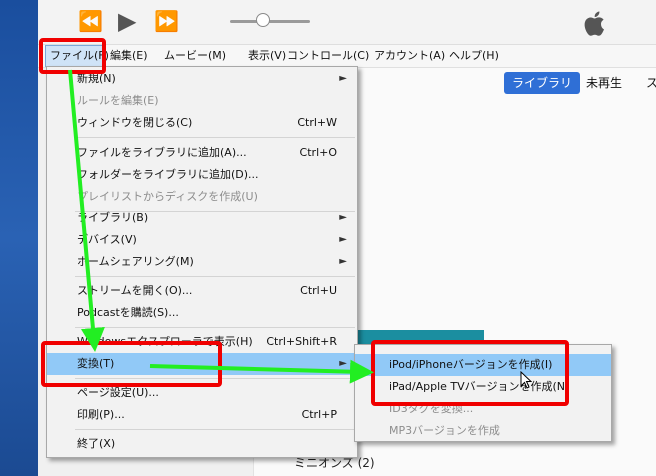 This screenshot has width=656, height=476. What do you see at coordinates (261, 371) in the screenshot?
I see `arrow-right` at bounding box center [261, 371].